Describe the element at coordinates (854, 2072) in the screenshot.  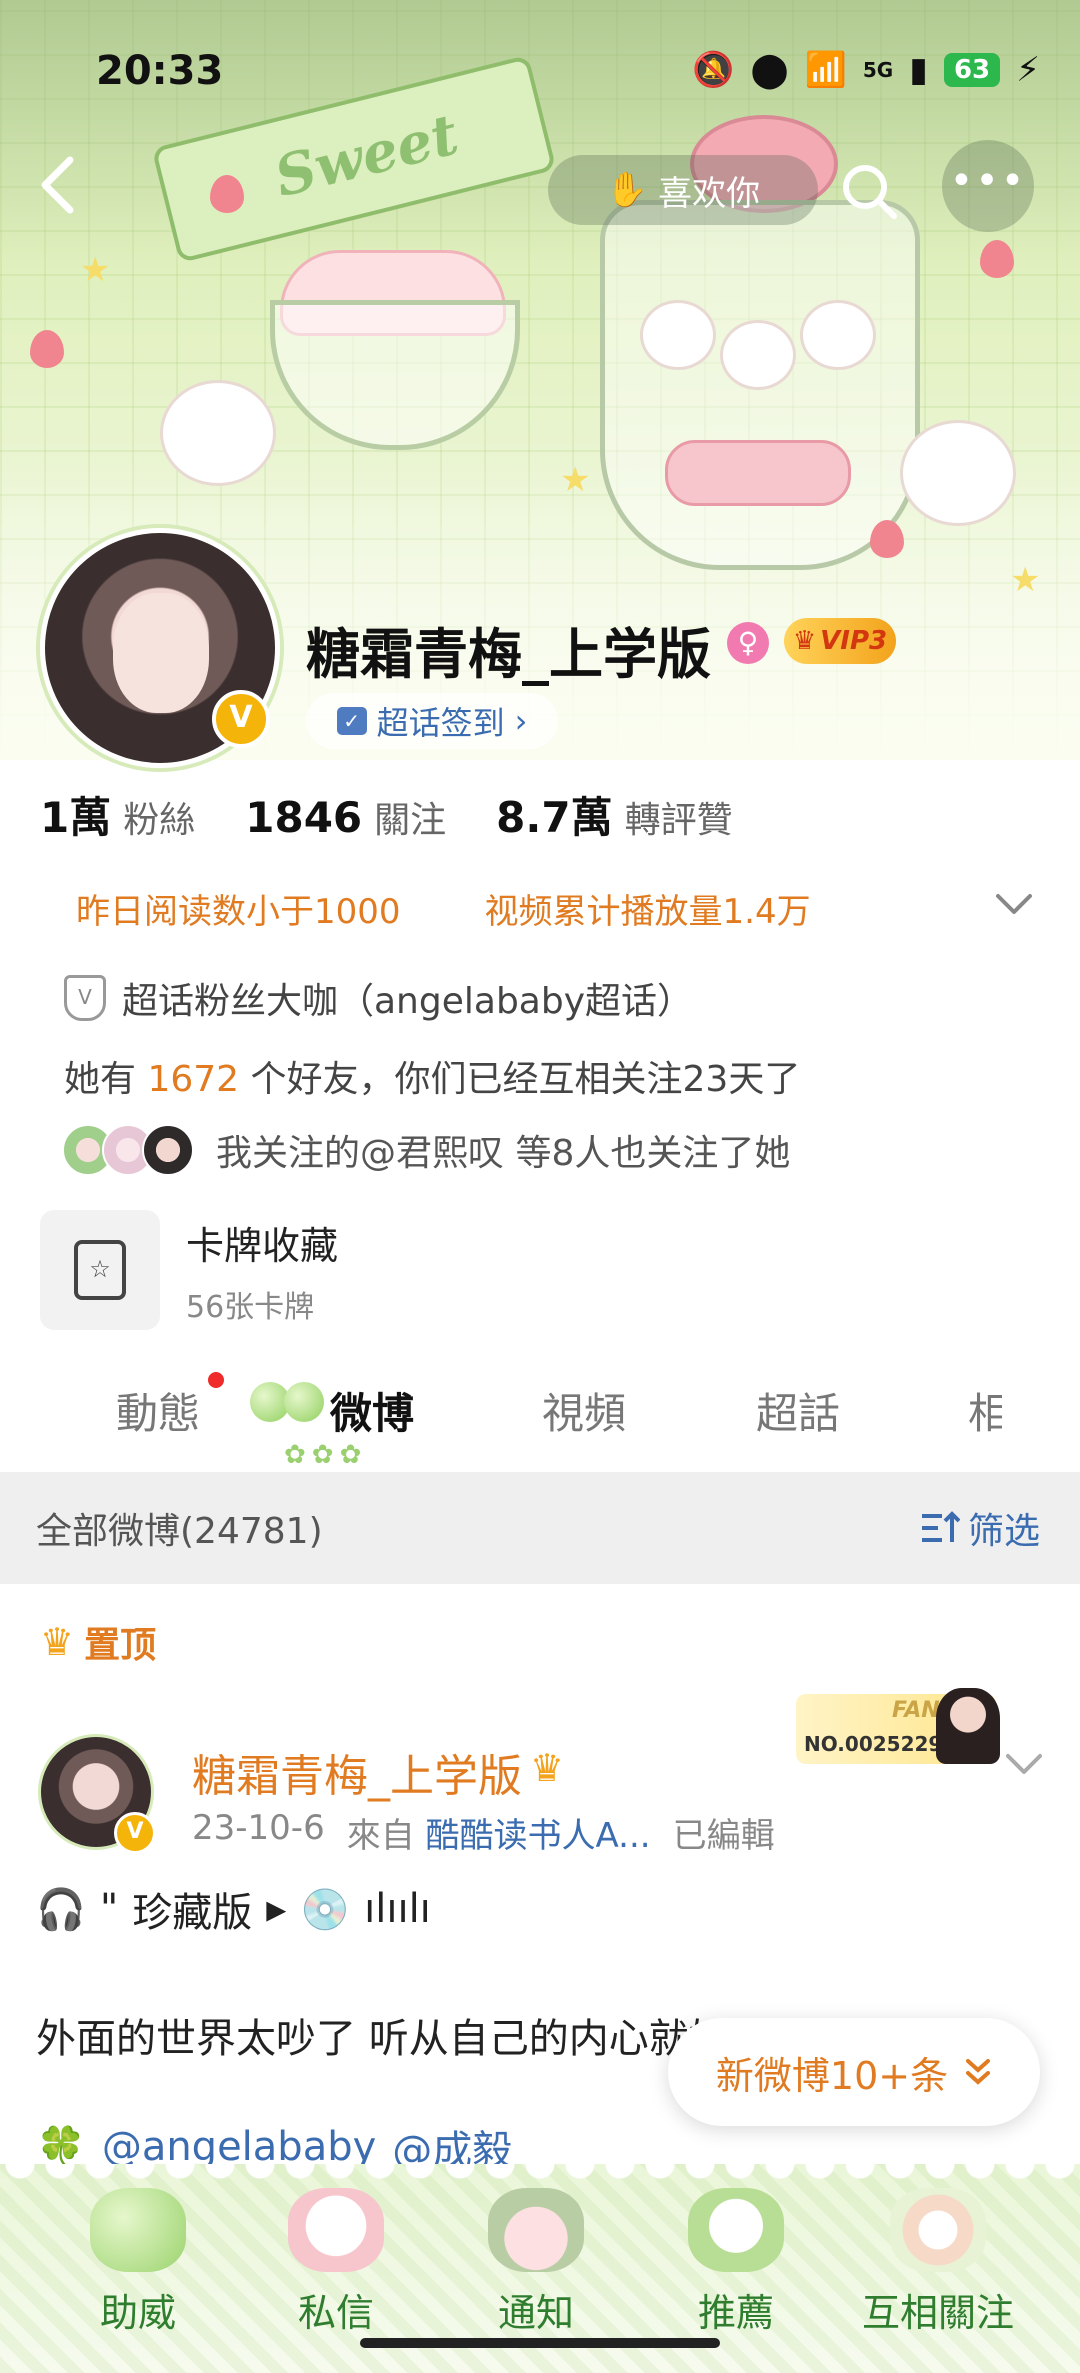
I see `new-posts-button: 新微博10+条` at that location.